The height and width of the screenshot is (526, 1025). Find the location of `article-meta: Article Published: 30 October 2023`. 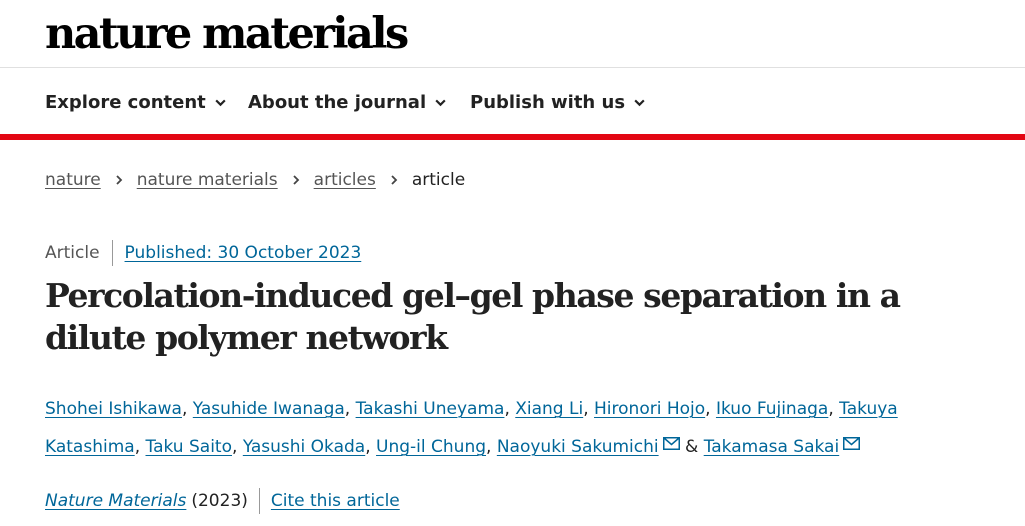

article-meta: Article Published: 30 October 2023 is located at coordinates (203, 253).